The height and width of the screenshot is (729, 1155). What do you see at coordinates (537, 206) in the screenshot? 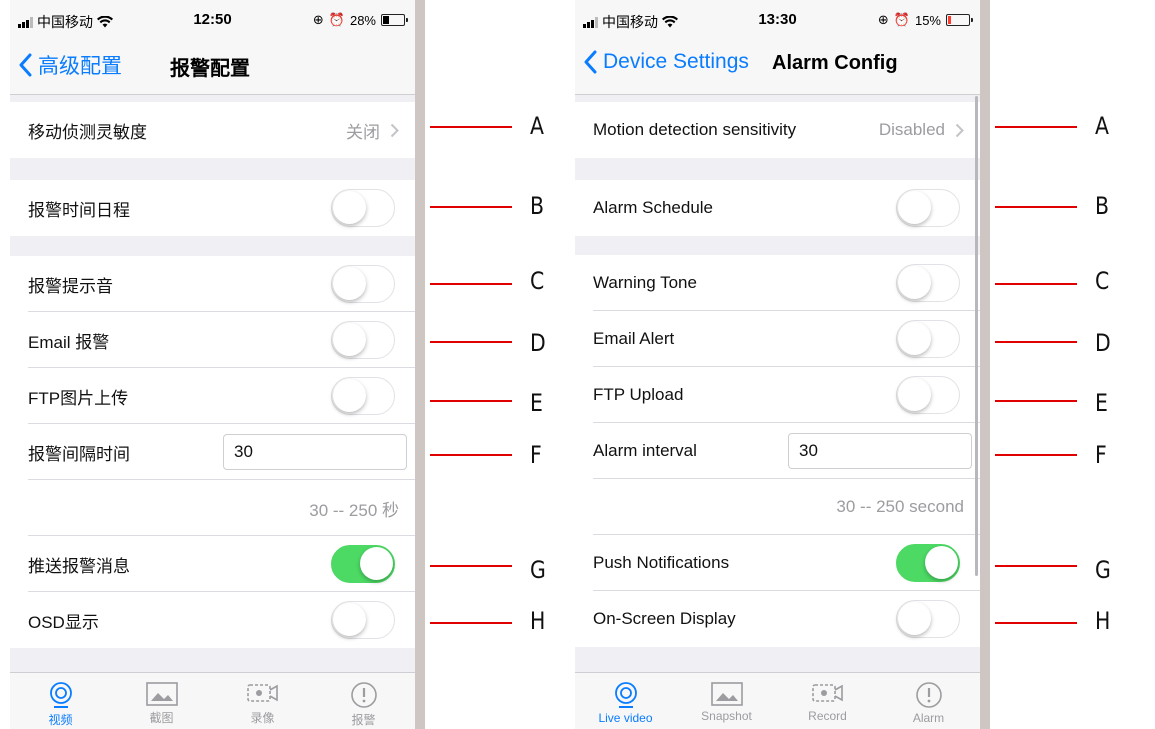
I see `annotation-letter-b: B` at bounding box center [537, 206].